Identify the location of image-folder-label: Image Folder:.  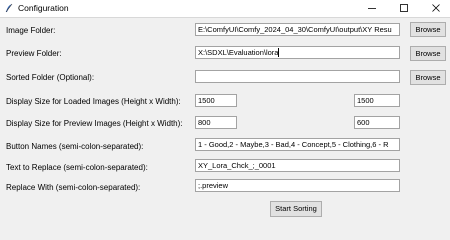
(31, 30).